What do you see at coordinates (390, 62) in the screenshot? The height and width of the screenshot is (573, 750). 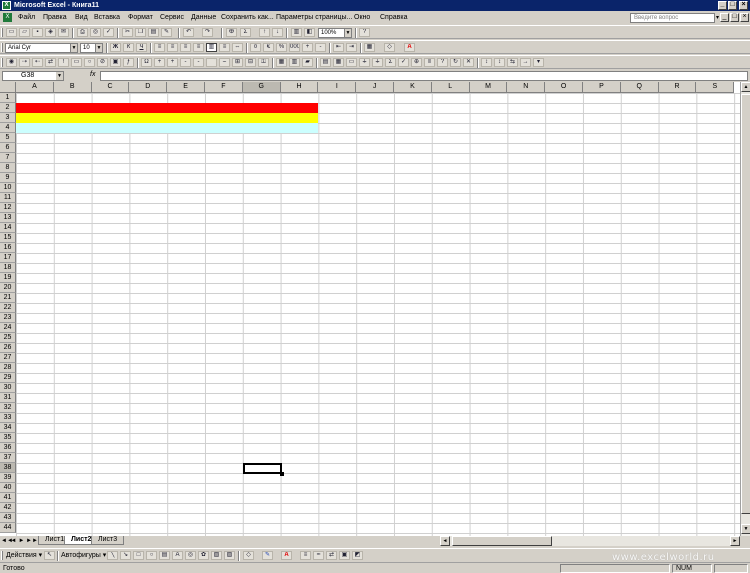 I see `subtotal-icon: Σ` at bounding box center [390, 62].